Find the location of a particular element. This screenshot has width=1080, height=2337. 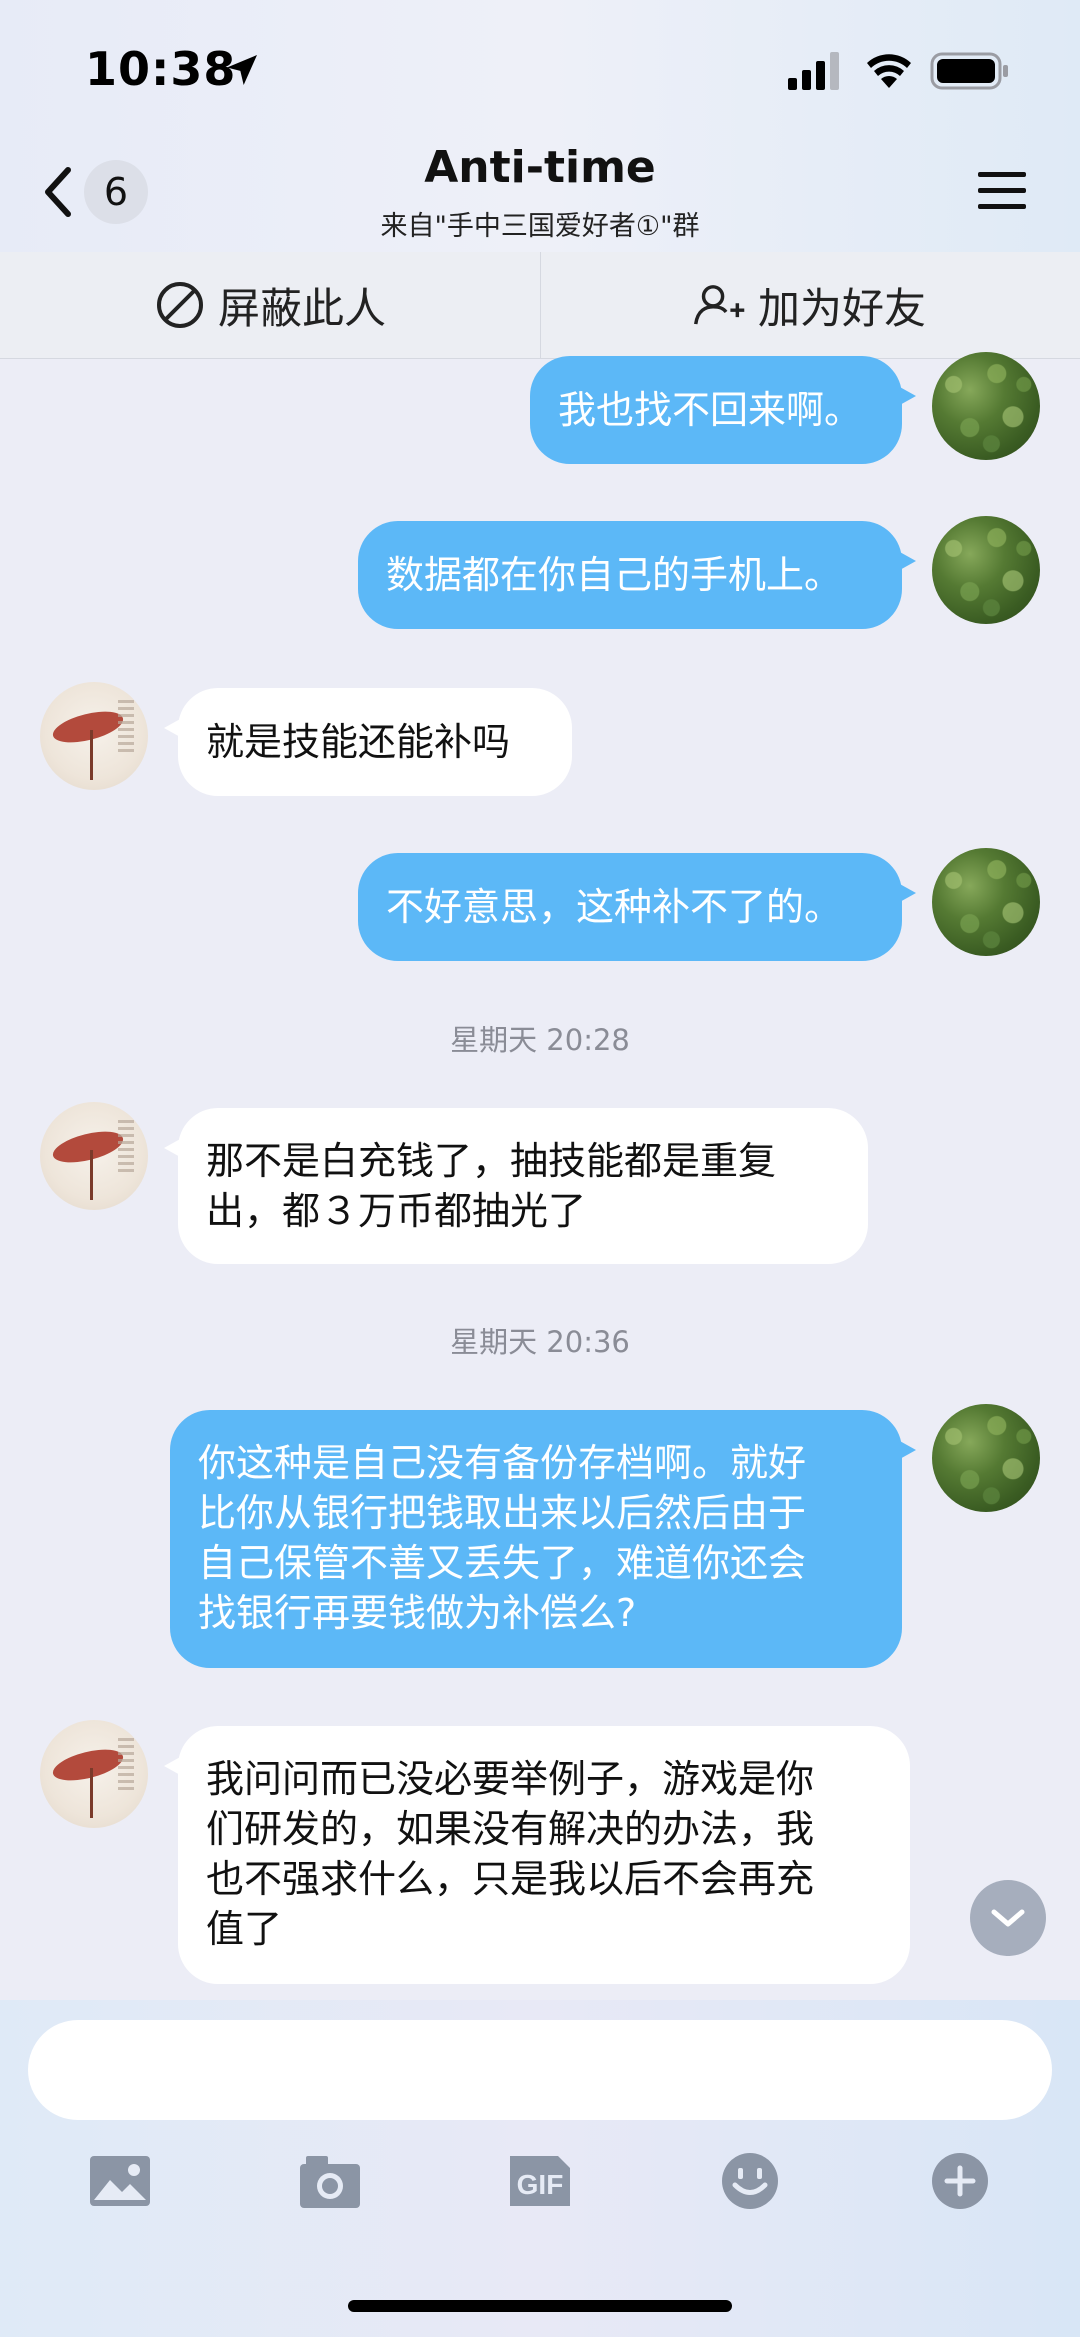

message-text: 不好意思，这种补不了的。 is located at coordinates (614, 907).